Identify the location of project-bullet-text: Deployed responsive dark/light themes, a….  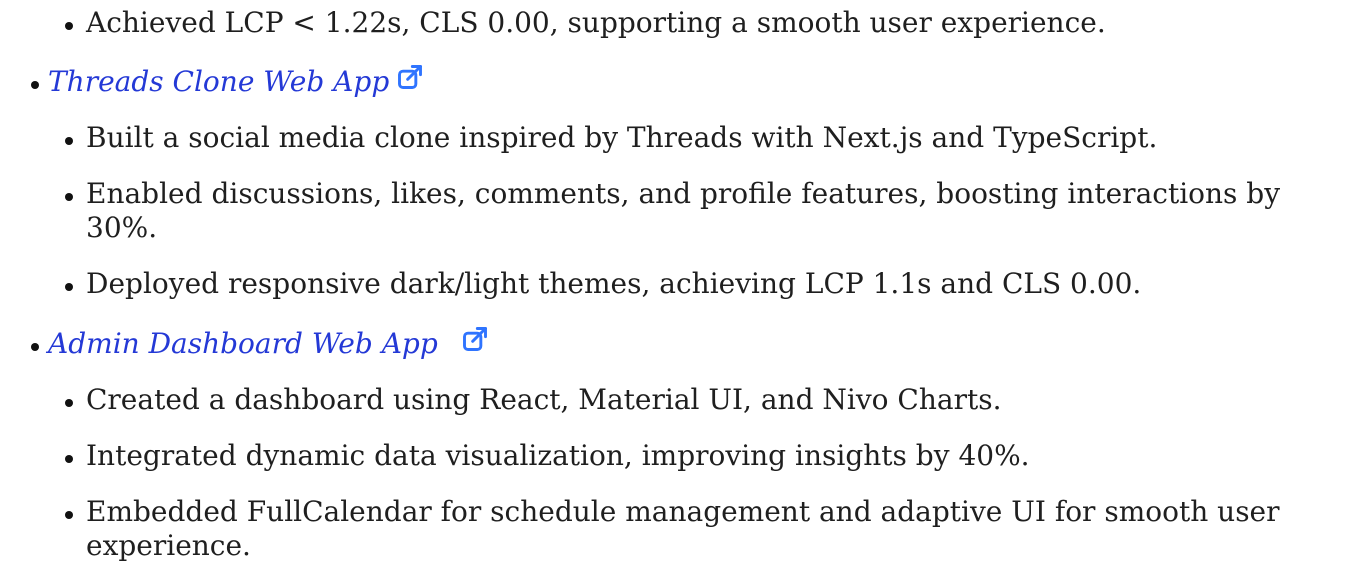
(614, 283).